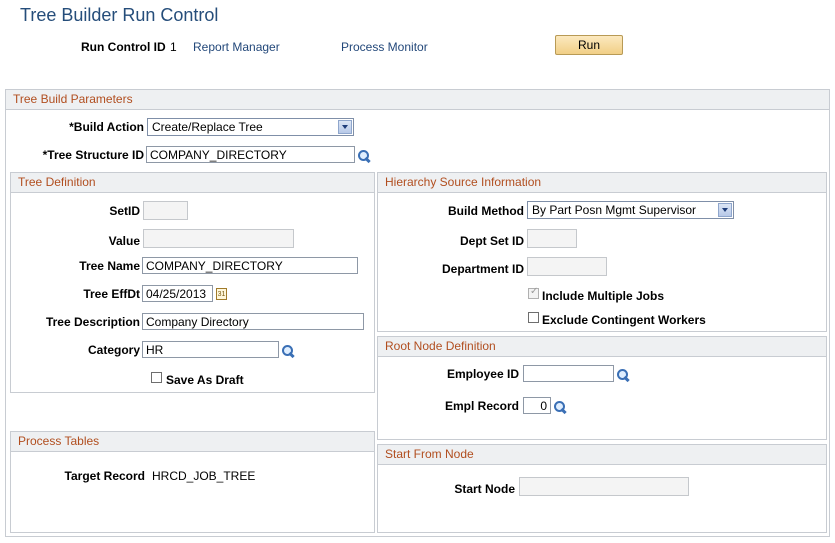  What do you see at coordinates (486, 211) in the screenshot?
I see `build-method-label: Build Method` at bounding box center [486, 211].